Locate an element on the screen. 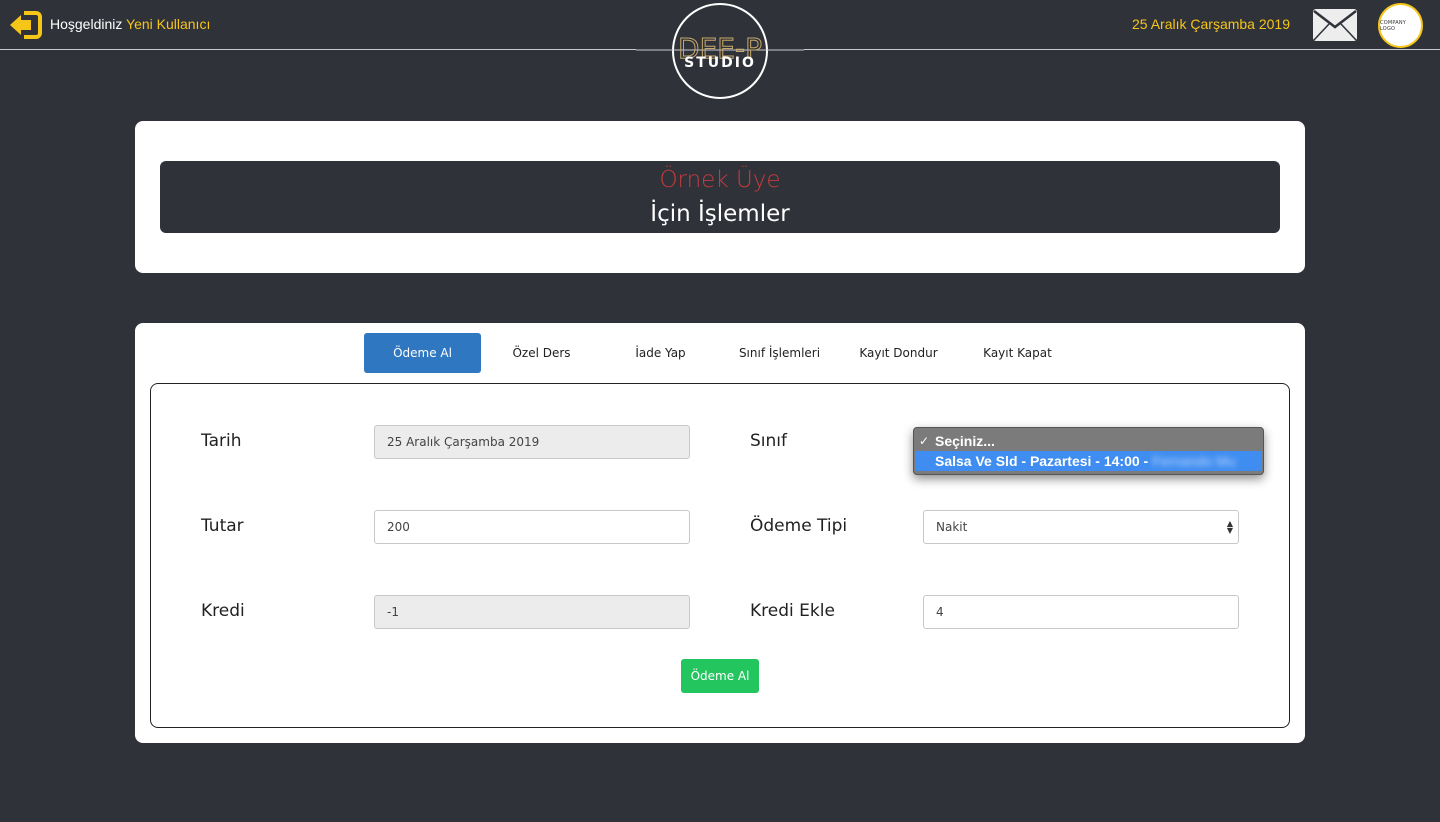 This screenshot has width=1440, height=822. tab-iade-yap: İade Yap is located at coordinates (660, 353).